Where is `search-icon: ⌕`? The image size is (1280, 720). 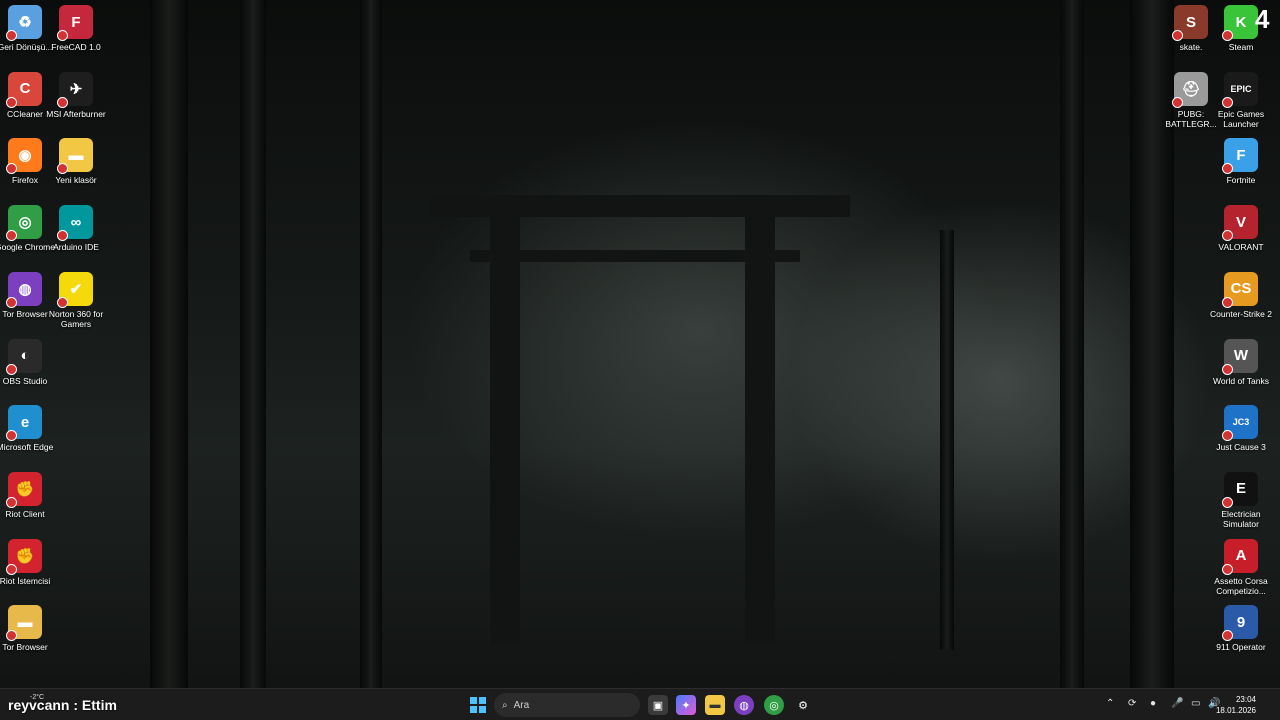
search-icon: ⌕ is located at coordinates (505, 705).